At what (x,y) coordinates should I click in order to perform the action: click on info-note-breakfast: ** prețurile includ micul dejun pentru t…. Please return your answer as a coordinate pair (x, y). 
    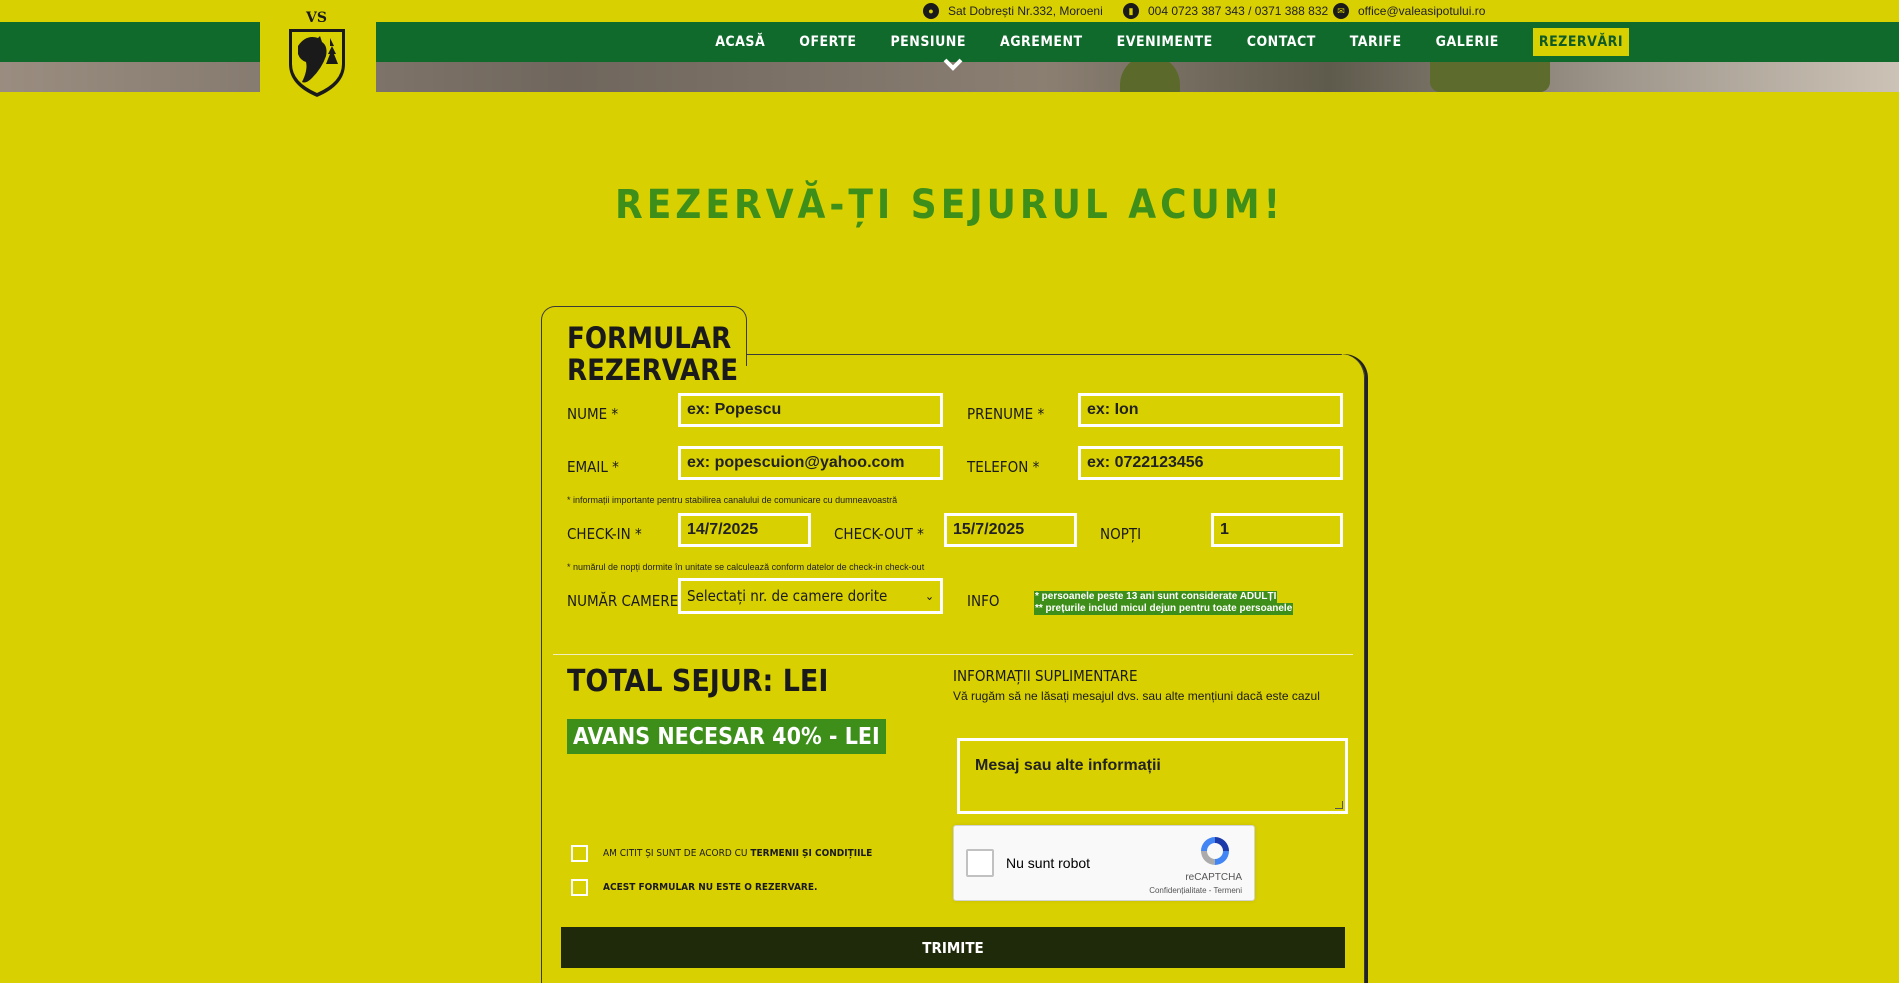
    Looking at the image, I should click on (1164, 609).